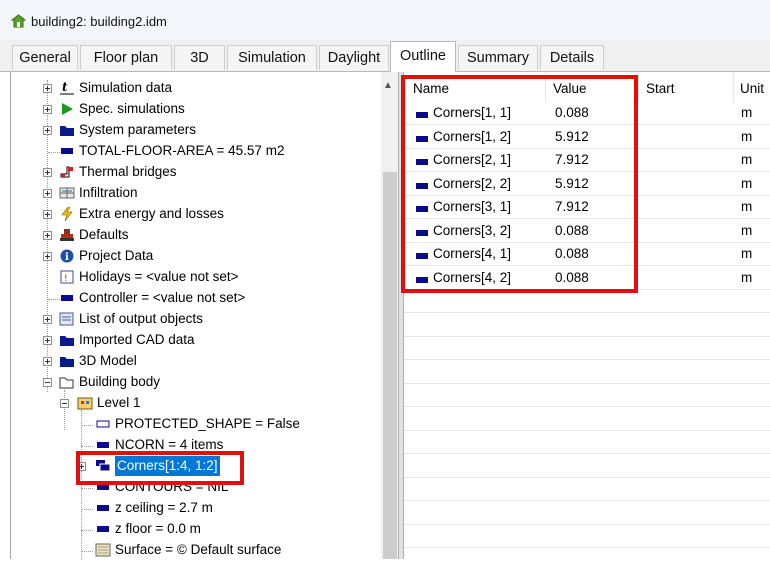  Describe the element at coordinates (160, 468) in the screenshot. I see `highlight-frame-tree` at that location.